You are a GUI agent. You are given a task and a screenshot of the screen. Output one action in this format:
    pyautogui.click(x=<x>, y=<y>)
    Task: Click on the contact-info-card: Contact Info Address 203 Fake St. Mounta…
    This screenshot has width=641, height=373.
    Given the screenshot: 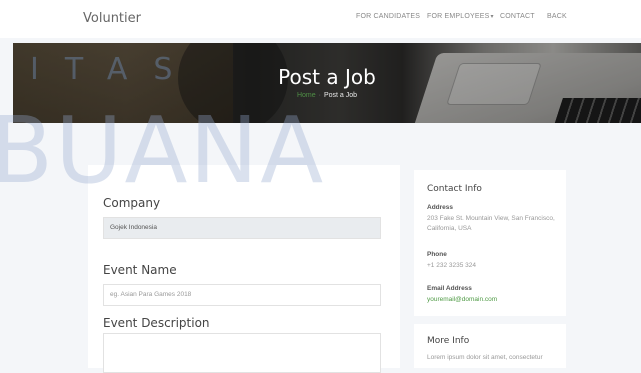 What is the action you would take?
    pyautogui.click(x=490, y=243)
    